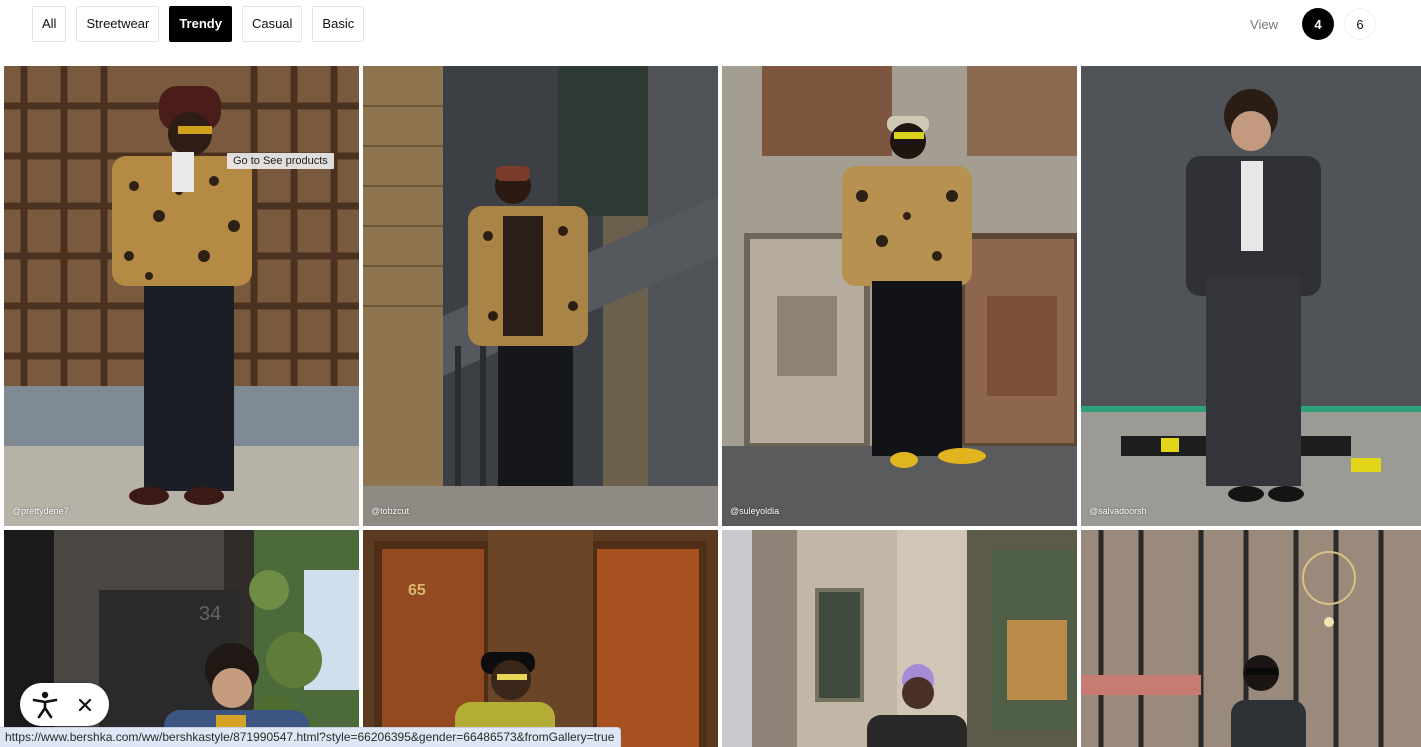 This screenshot has width=1421, height=747. I want to click on look-card: 65, so click(540, 638).